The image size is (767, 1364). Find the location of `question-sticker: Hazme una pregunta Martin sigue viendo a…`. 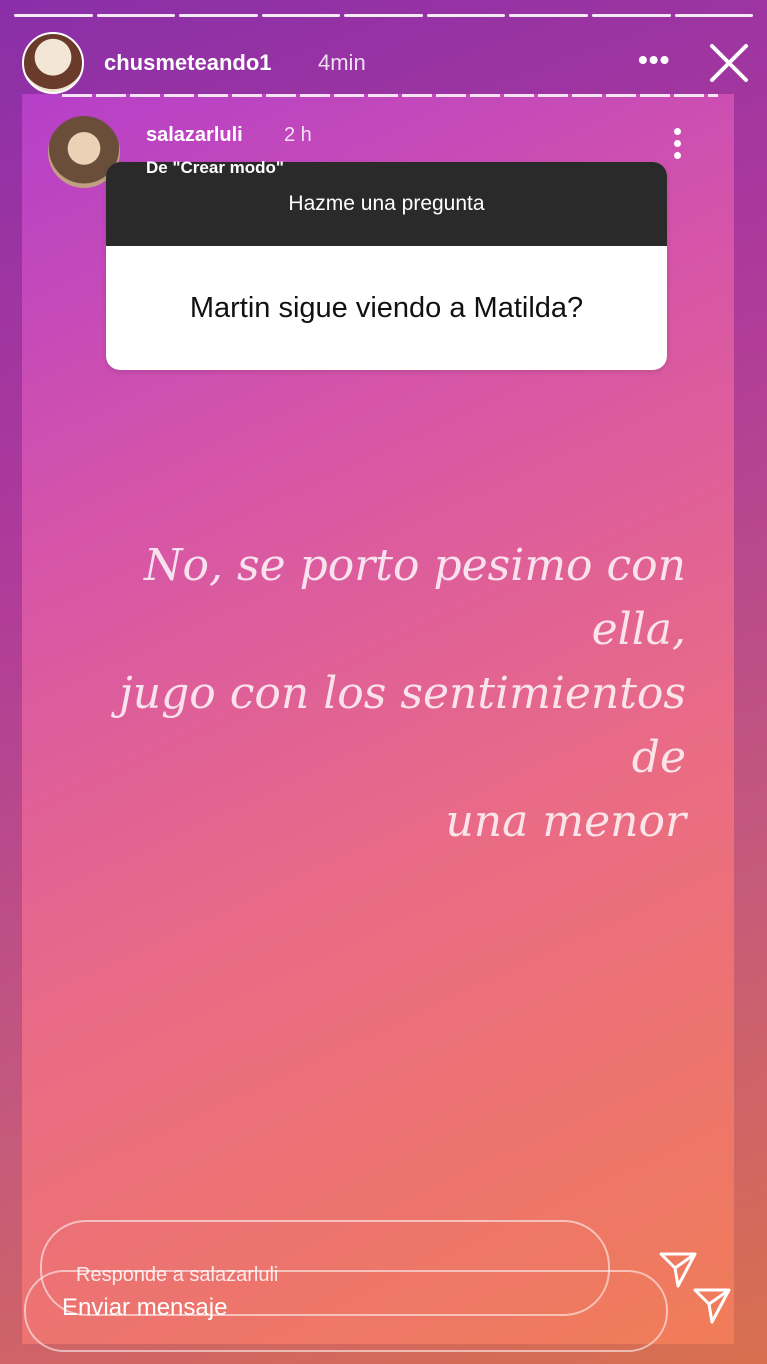

question-sticker: Hazme una pregunta Martin sigue viendo a… is located at coordinates (386, 266).